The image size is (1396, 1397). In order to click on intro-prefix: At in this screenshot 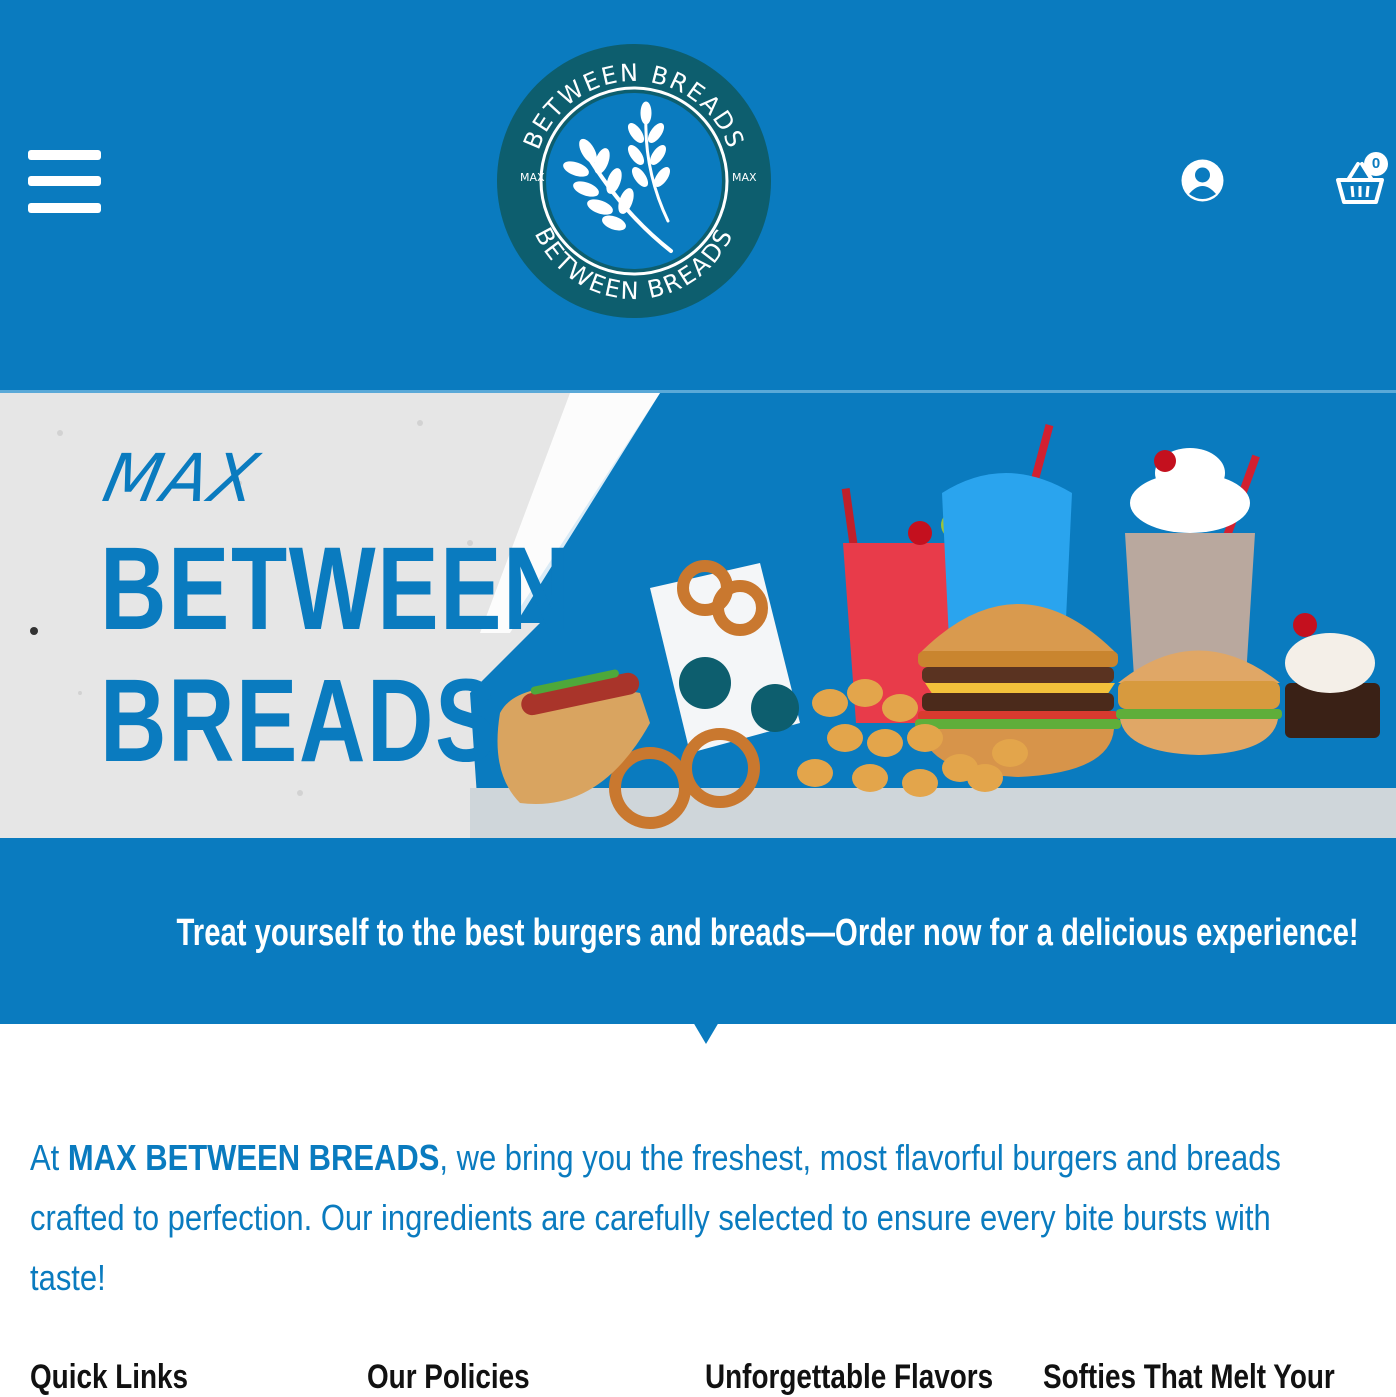, I will do `click(49, 1157)`.